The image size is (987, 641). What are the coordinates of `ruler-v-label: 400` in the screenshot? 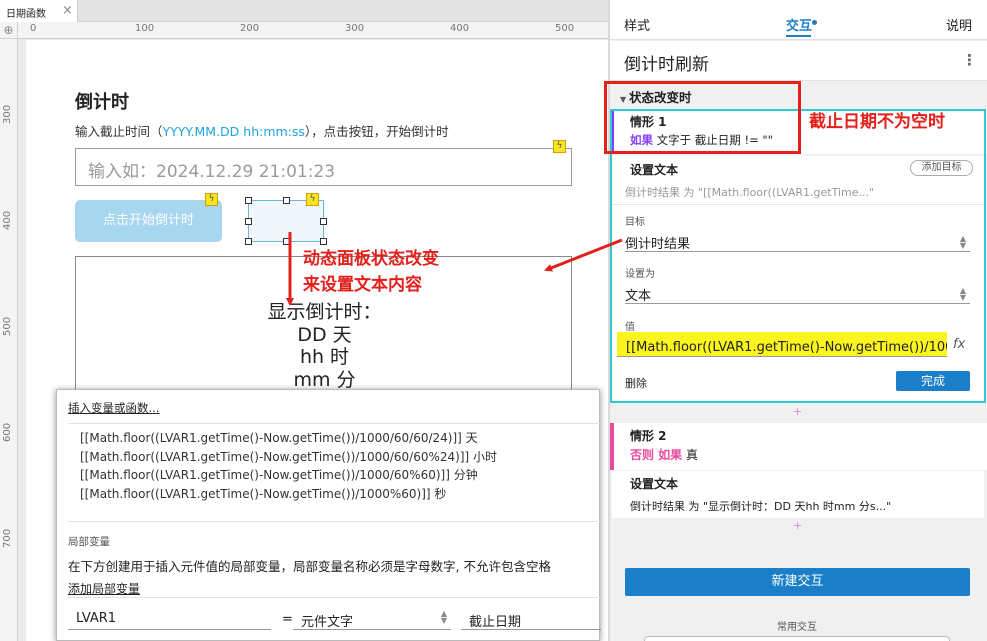 It's located at (7, 220).